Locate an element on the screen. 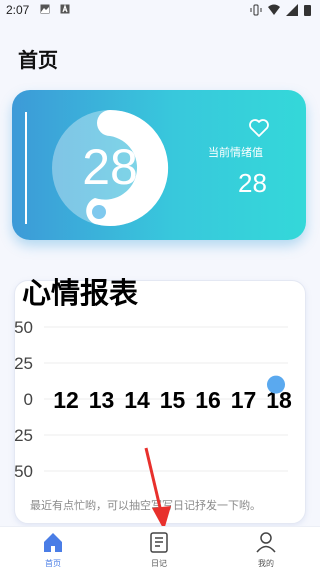  battery-icon is located at coordinates (307, 10).